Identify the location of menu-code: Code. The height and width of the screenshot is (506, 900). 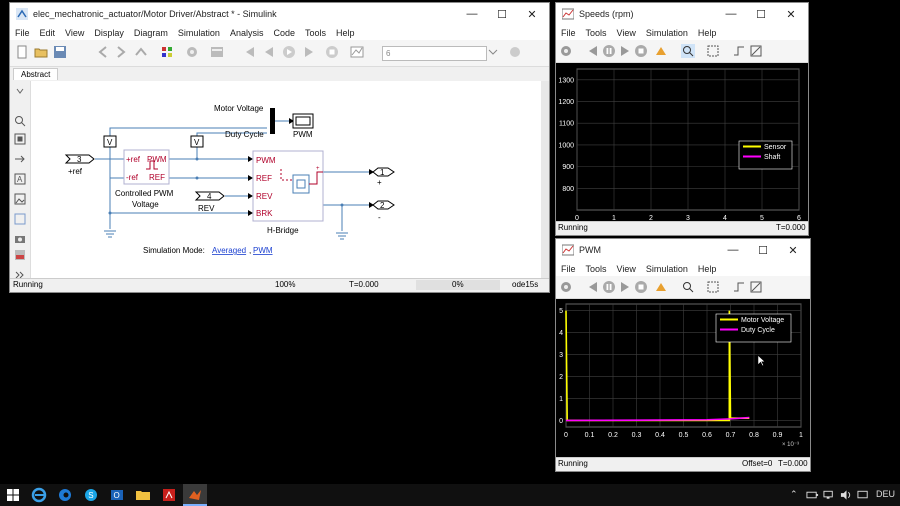
(284, 33).